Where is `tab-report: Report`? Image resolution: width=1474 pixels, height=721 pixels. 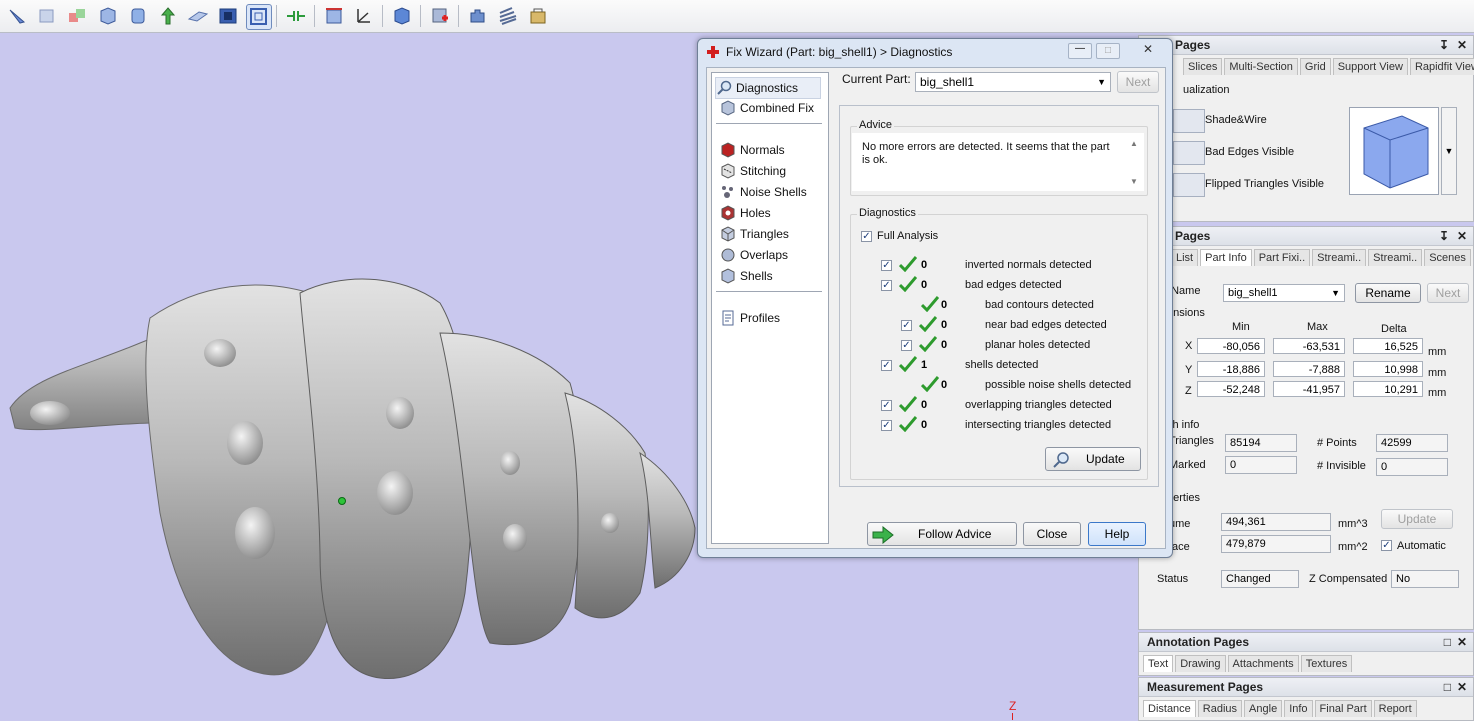
tab-report: Report is located at coordinates (1395, 708).